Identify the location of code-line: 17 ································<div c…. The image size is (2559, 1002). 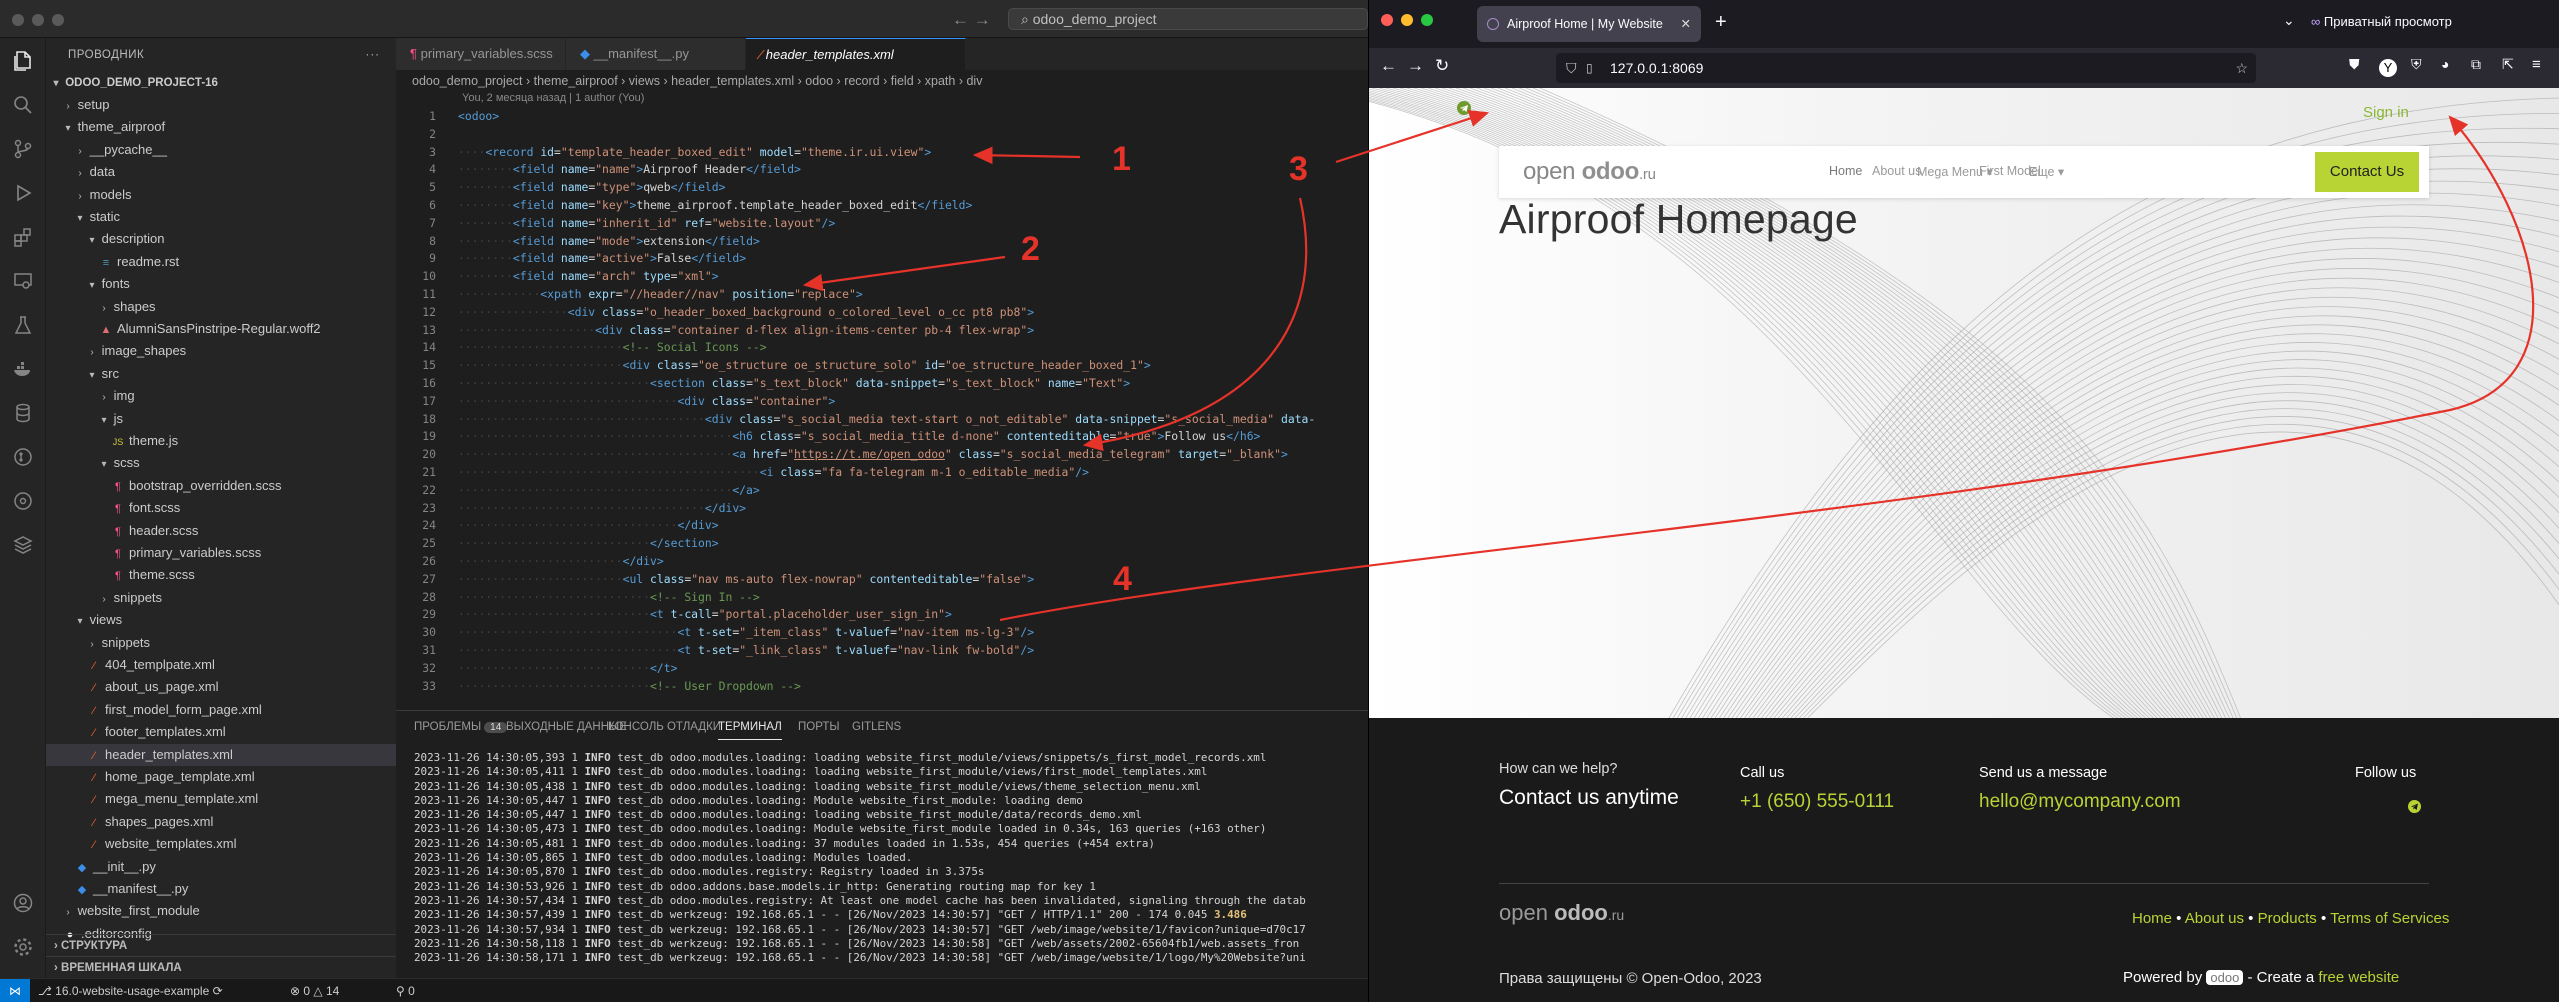
(882, 402).